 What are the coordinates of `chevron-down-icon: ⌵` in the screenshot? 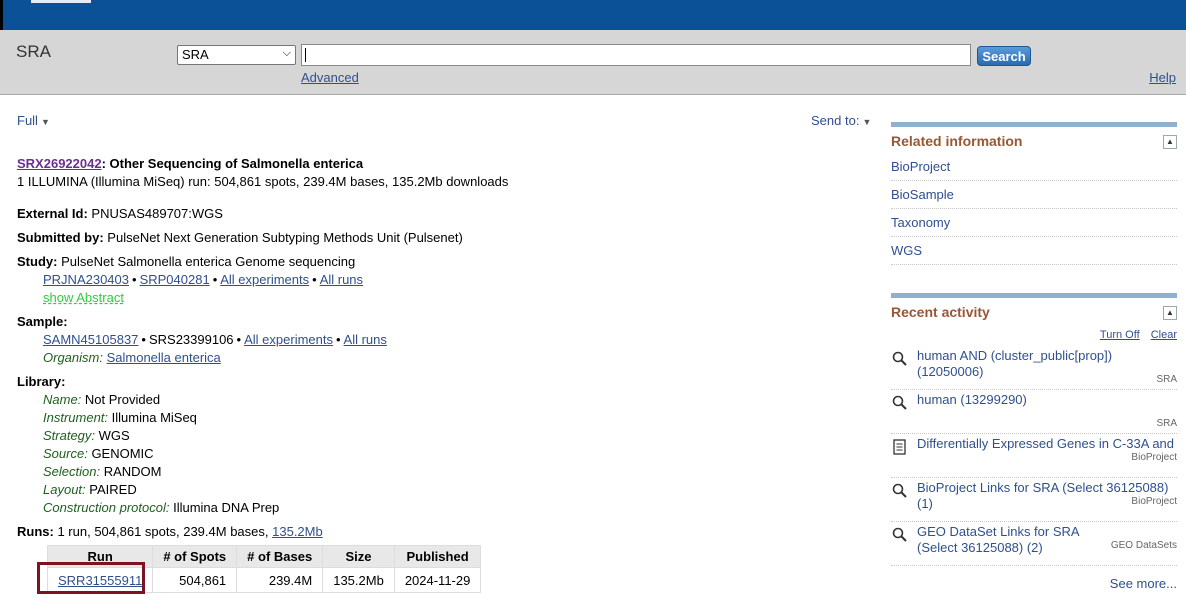 It's located at (286, 53).